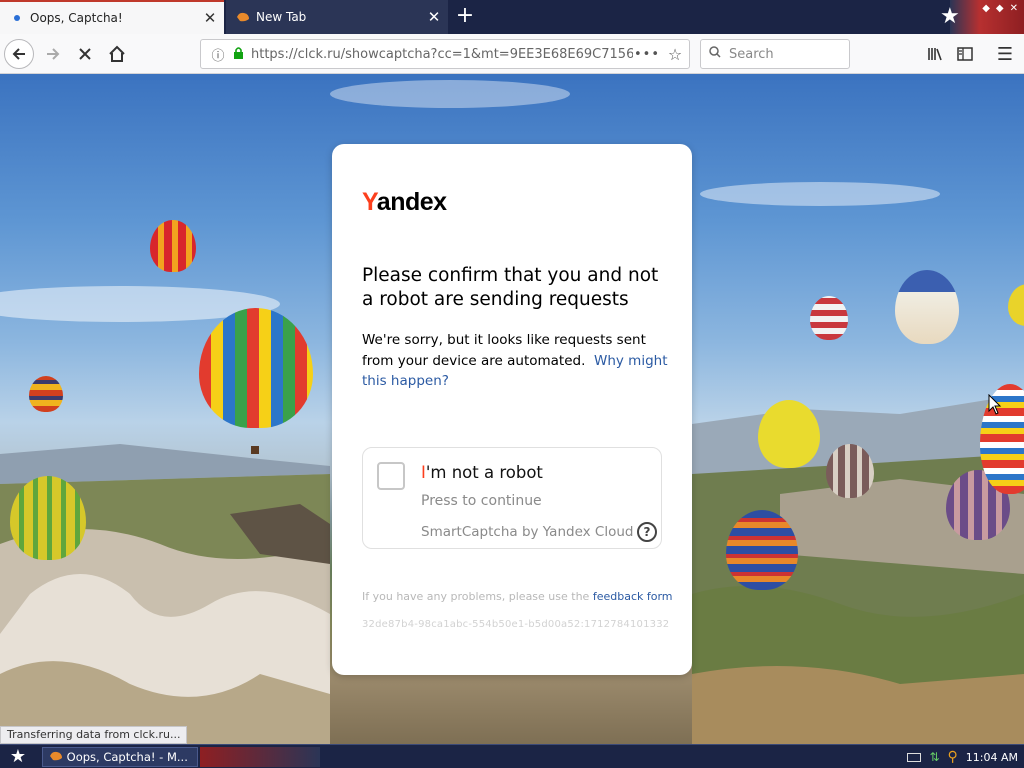 The height and width of the screenshot is (768, 1024). I want to click on yandex-logo: Yandex, so click(404, 202).